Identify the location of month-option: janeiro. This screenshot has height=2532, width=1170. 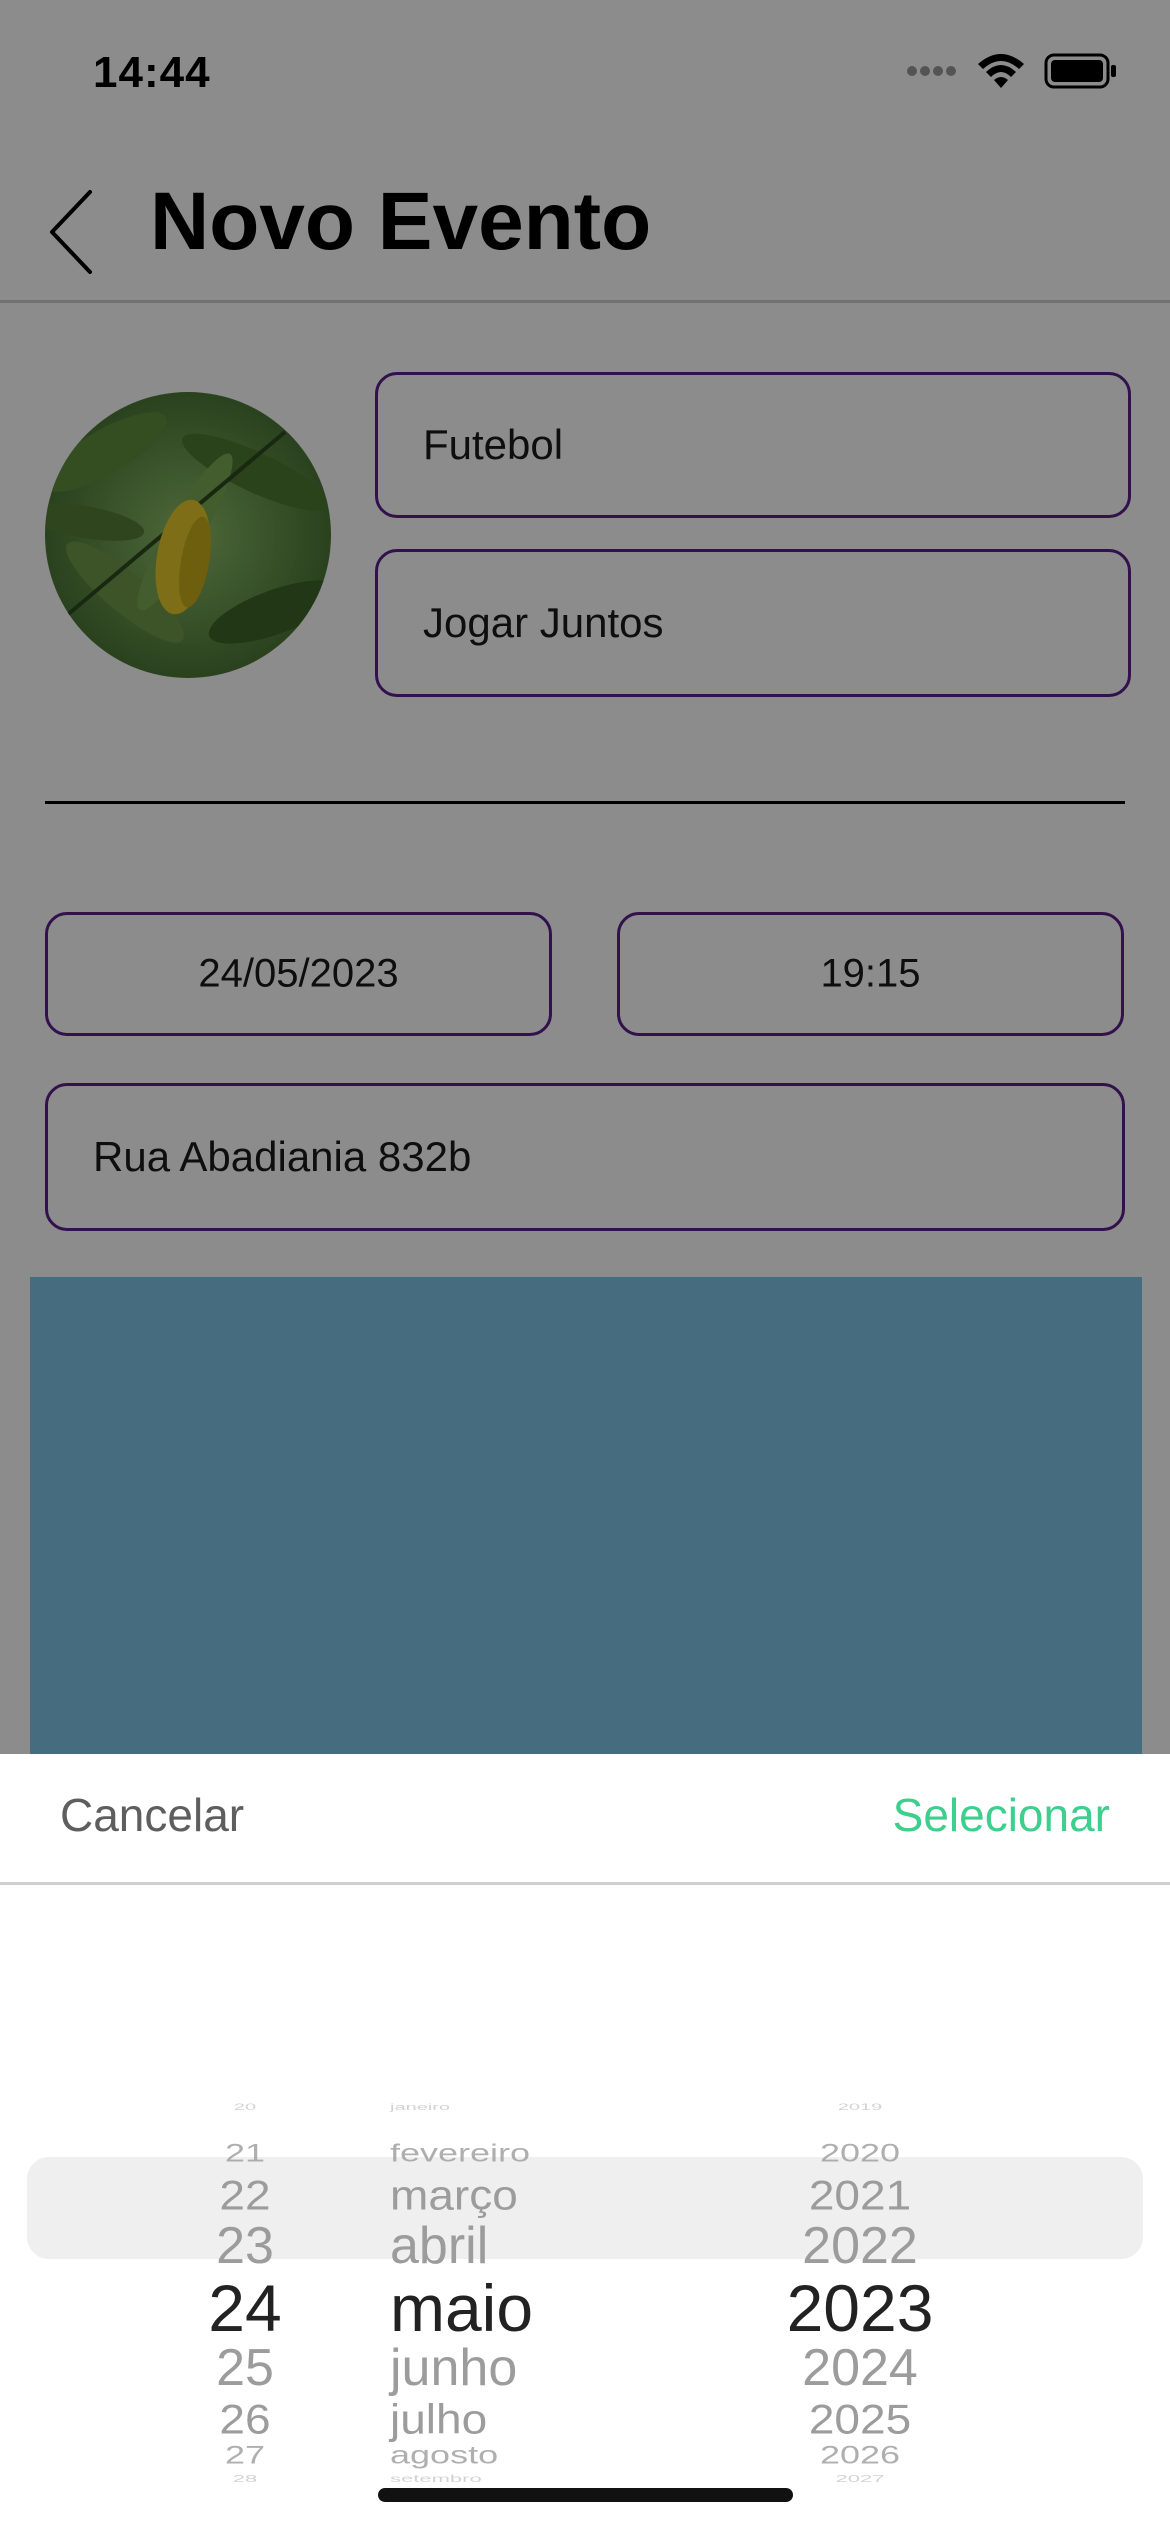
(420, 2107).